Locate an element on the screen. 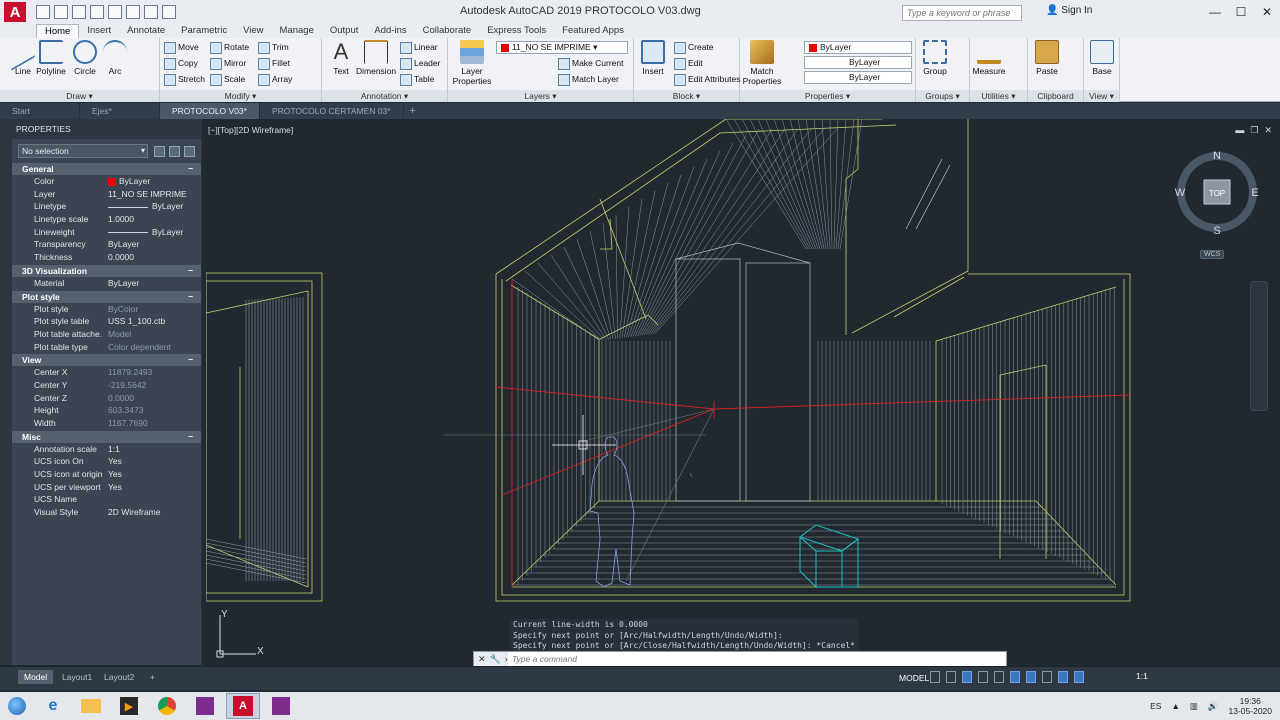 The height and width of the screenshot is (720, 1280). property-row-center-y: Center Y -219.5642 is located at coordinates (106, 385).